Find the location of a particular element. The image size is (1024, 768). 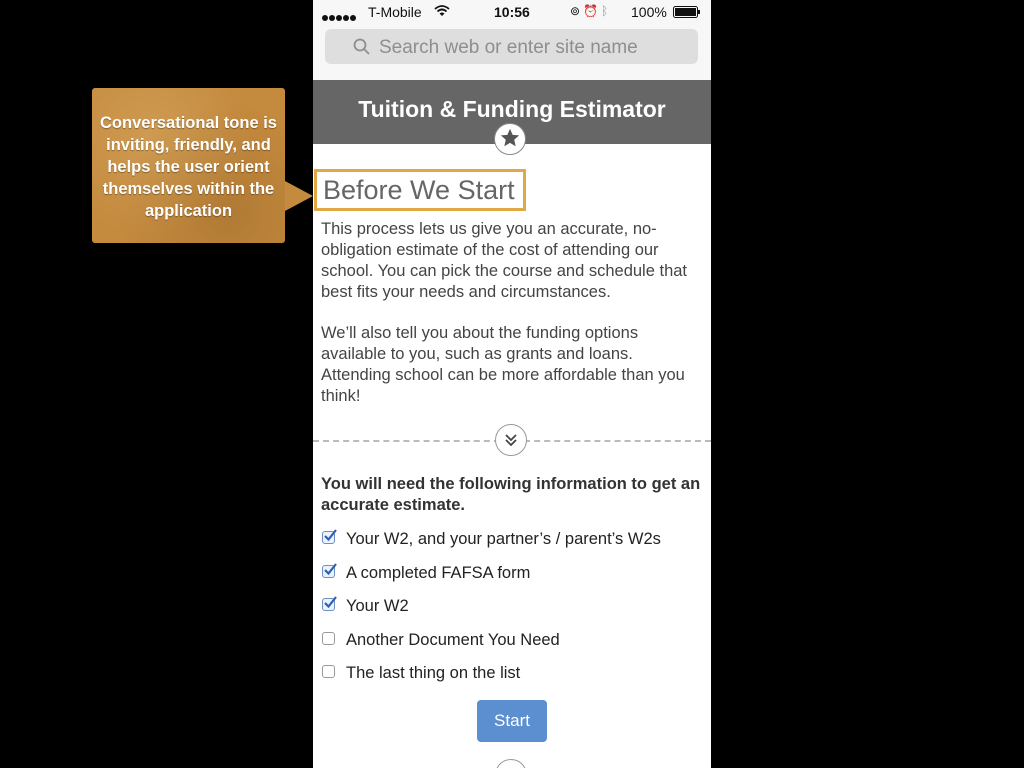

page-title: Tuition & Funding Estimator is located at coordinates (512, 109).